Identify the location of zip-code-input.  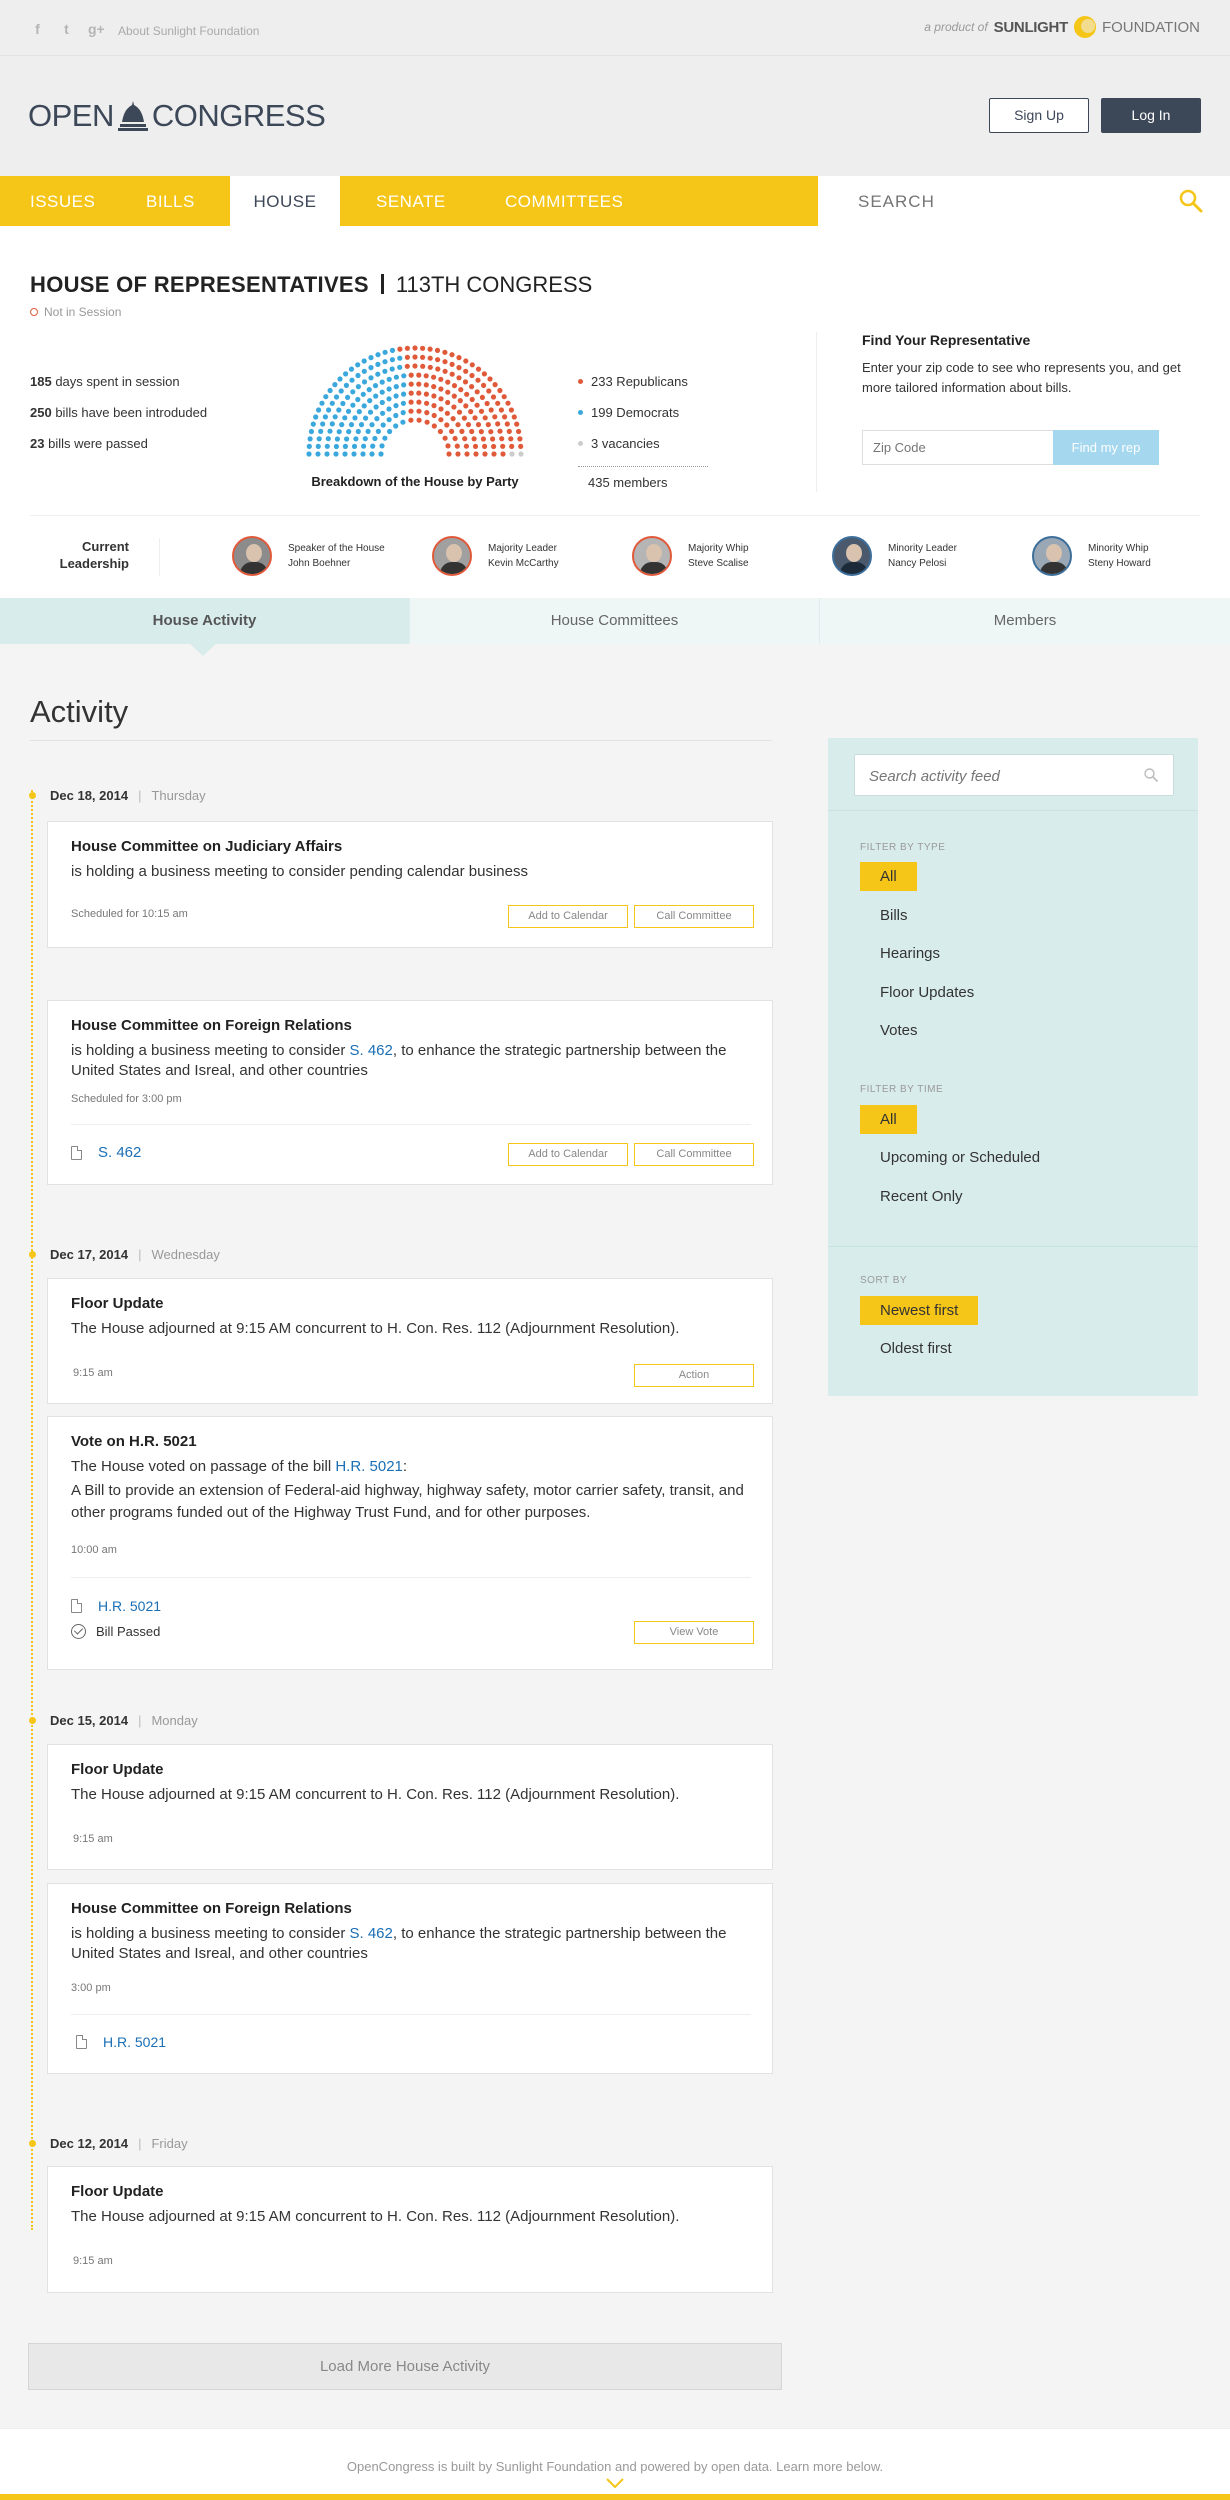
(958, 447).